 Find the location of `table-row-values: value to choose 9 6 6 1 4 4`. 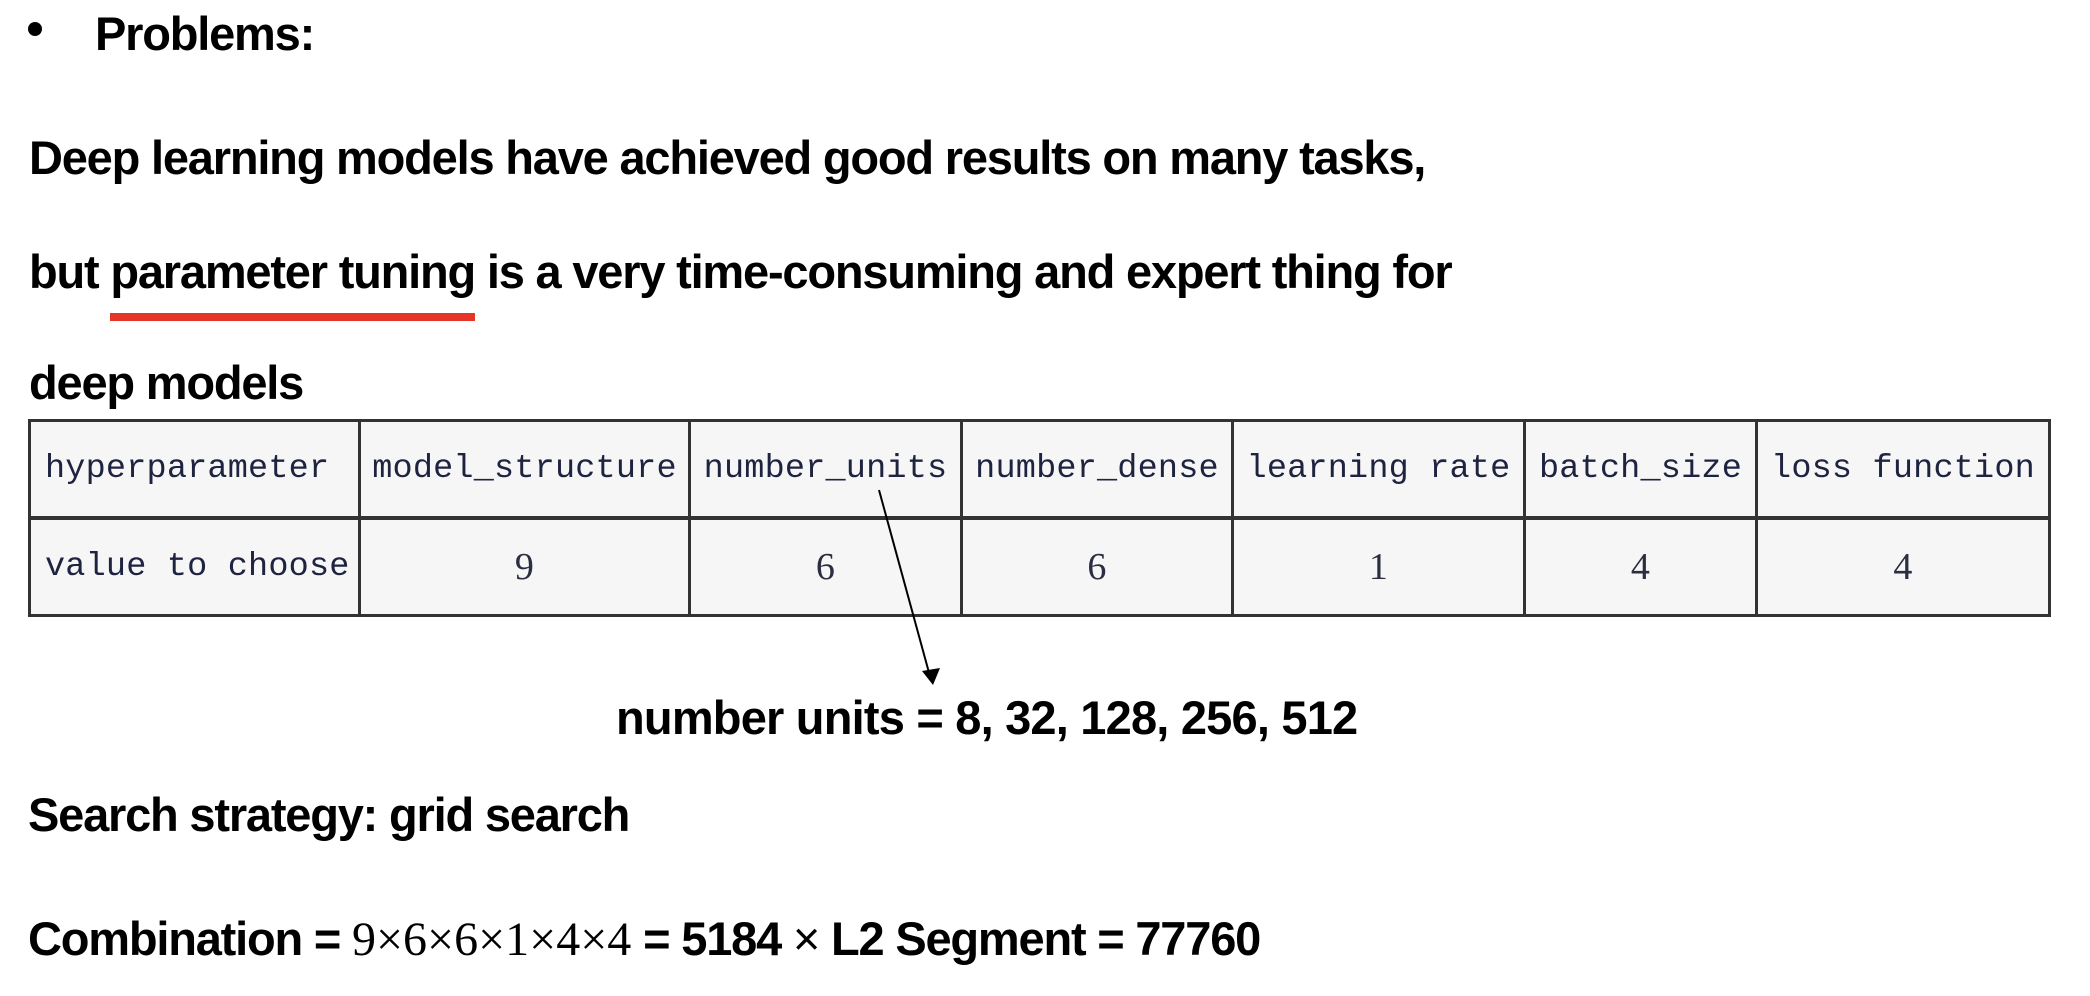

table-row-values: value to choose 9 6 6 1 4 4 is located at coordinates (1039, 566).